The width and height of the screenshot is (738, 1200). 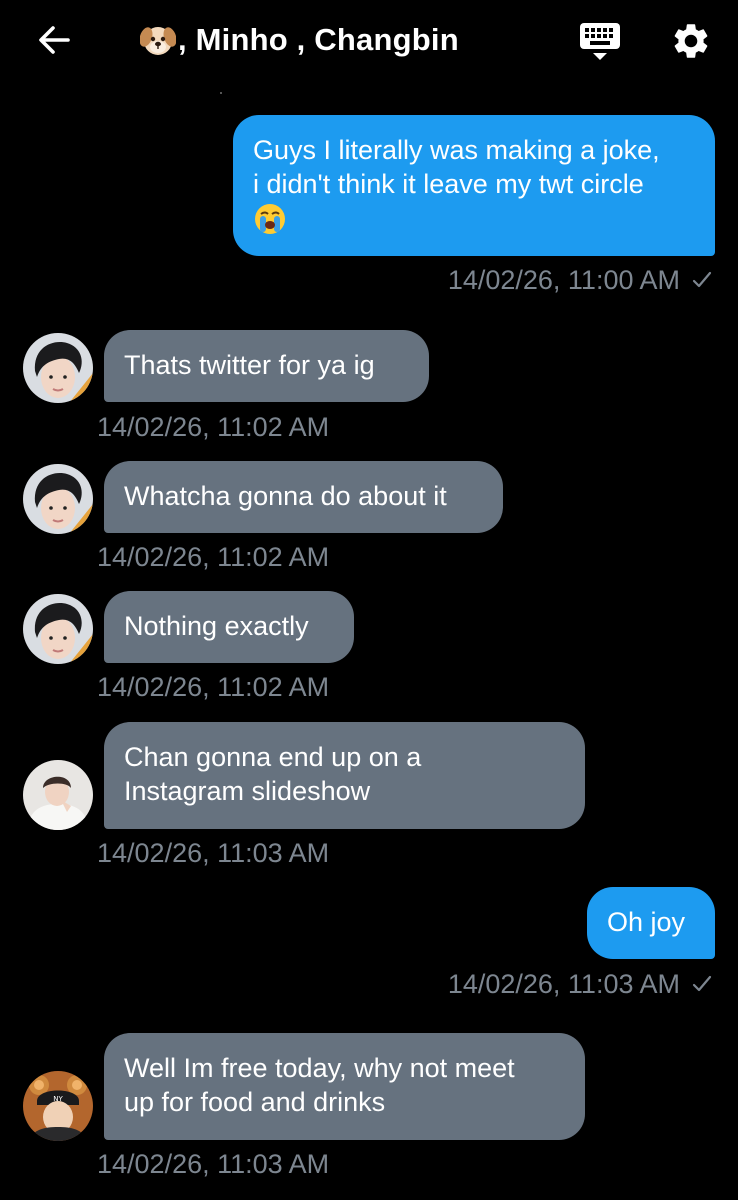 I want to click on arrow-left-icon, so click(x=54, y=40).